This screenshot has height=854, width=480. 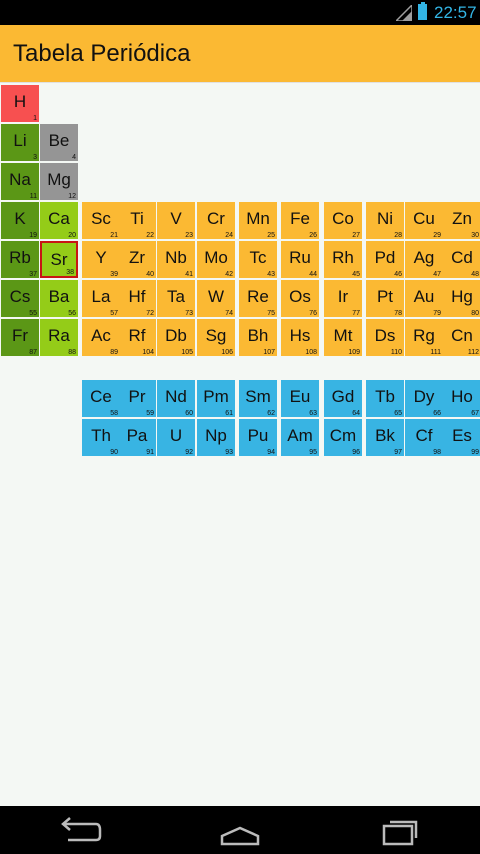 I want to click on element-mg: Mg 12, so click(x=59, y=181).